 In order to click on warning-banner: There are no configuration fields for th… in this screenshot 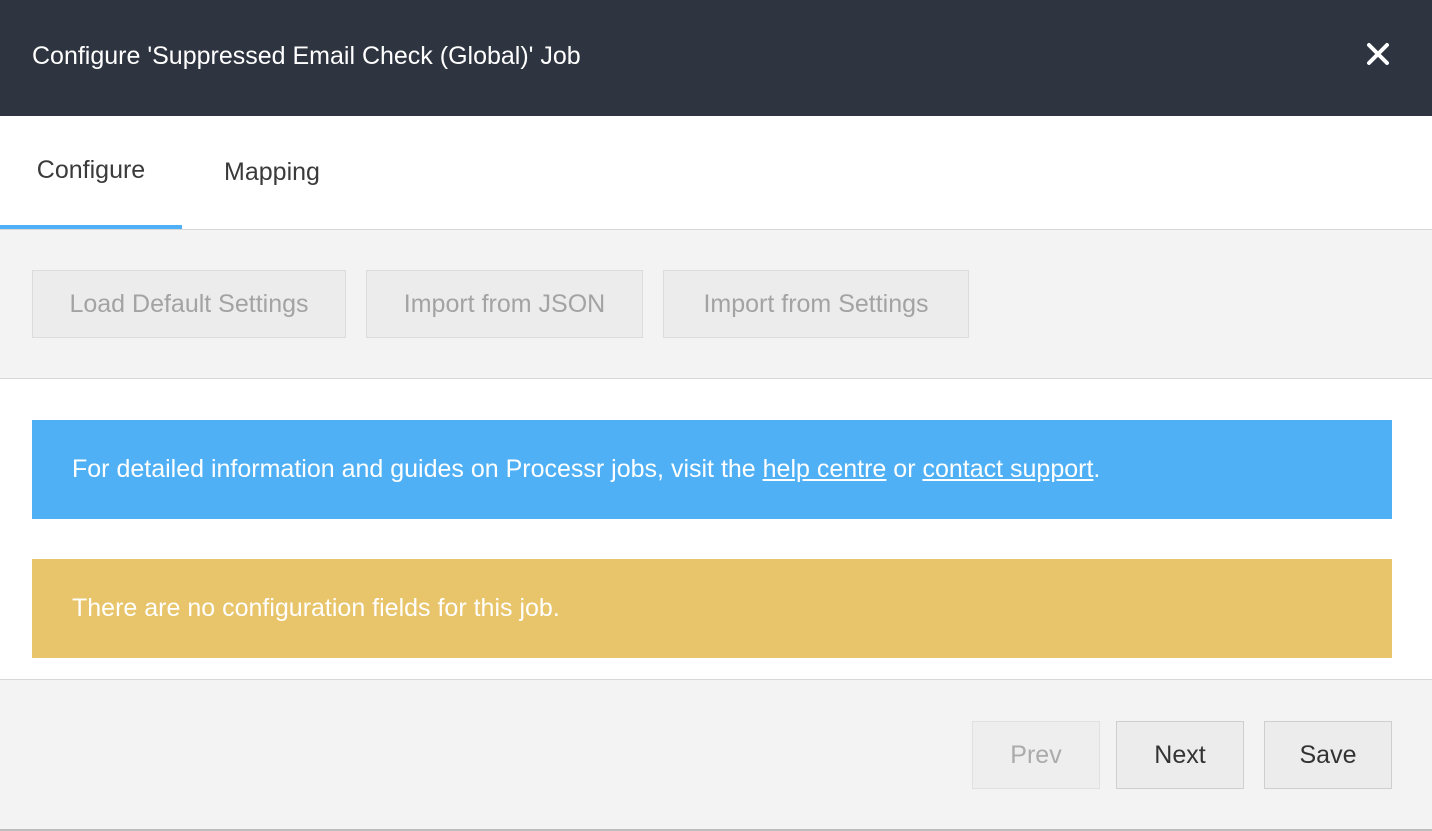, I will do `click(712, 608)`.